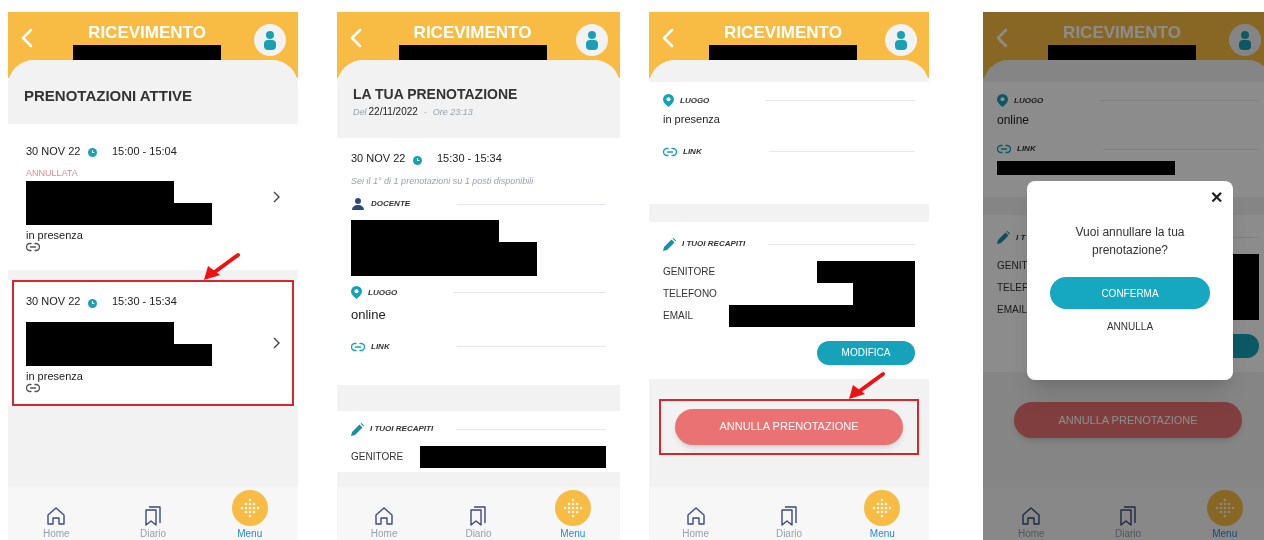 This screenshot has width=1264, height=540. Describe the element at coordinates (690, 294) in the screenshot. I see `contact-label: TELEFONO` at that location.